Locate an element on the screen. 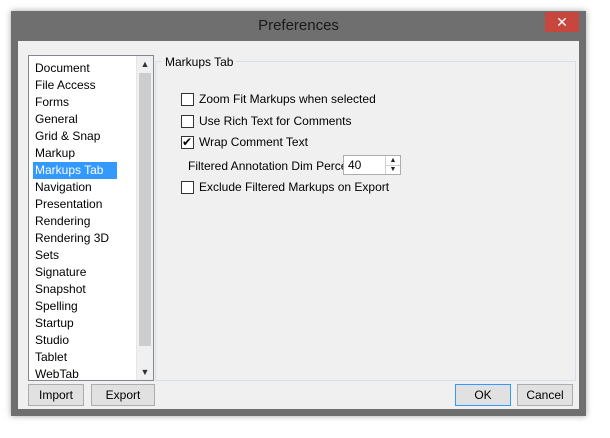 The image size is (610, 438). list-item-markup: Markup is located at coordinates (83, 153).